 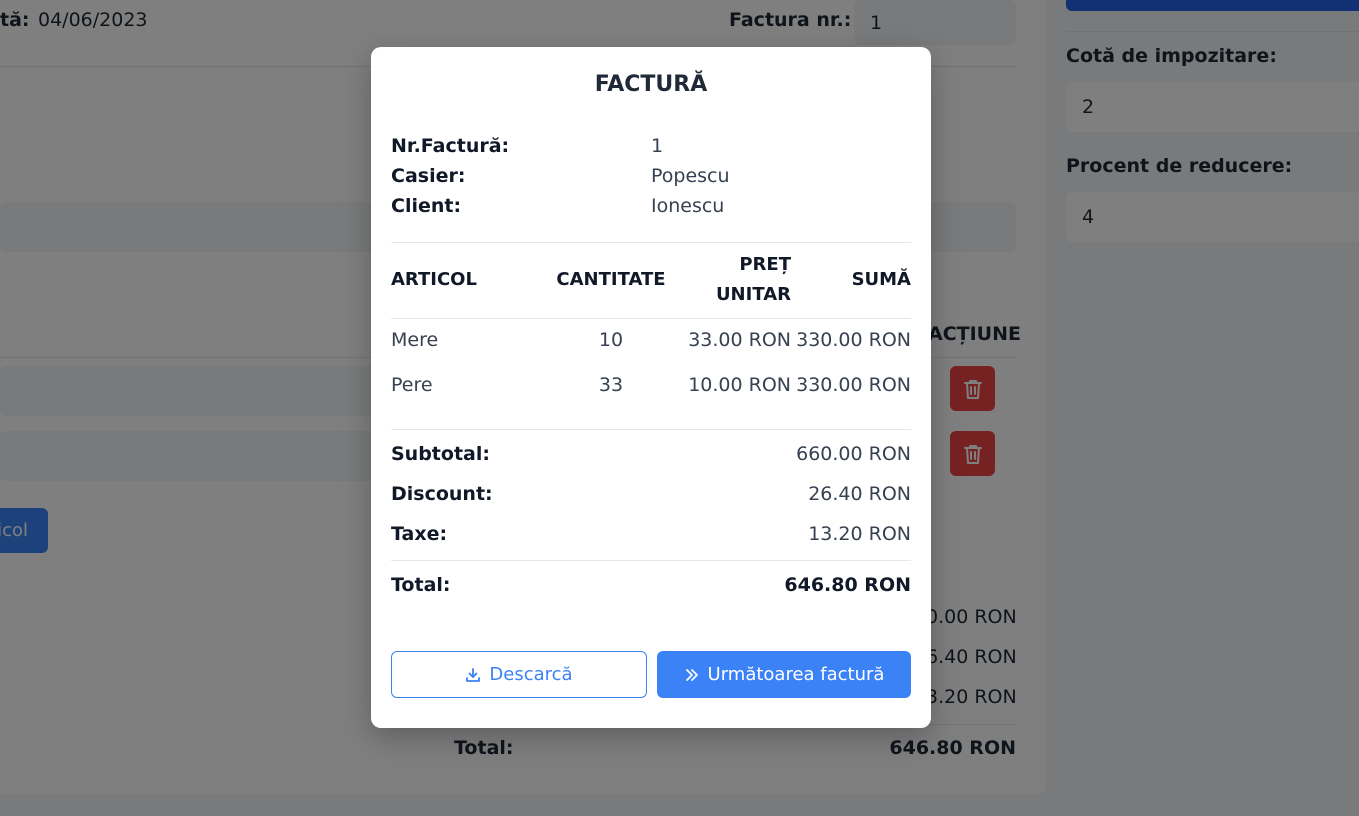 What do you see at coordinates (428, 176) in the screenshot?
I see `cashier-label: Casier:` at bounding box center [428, 176].